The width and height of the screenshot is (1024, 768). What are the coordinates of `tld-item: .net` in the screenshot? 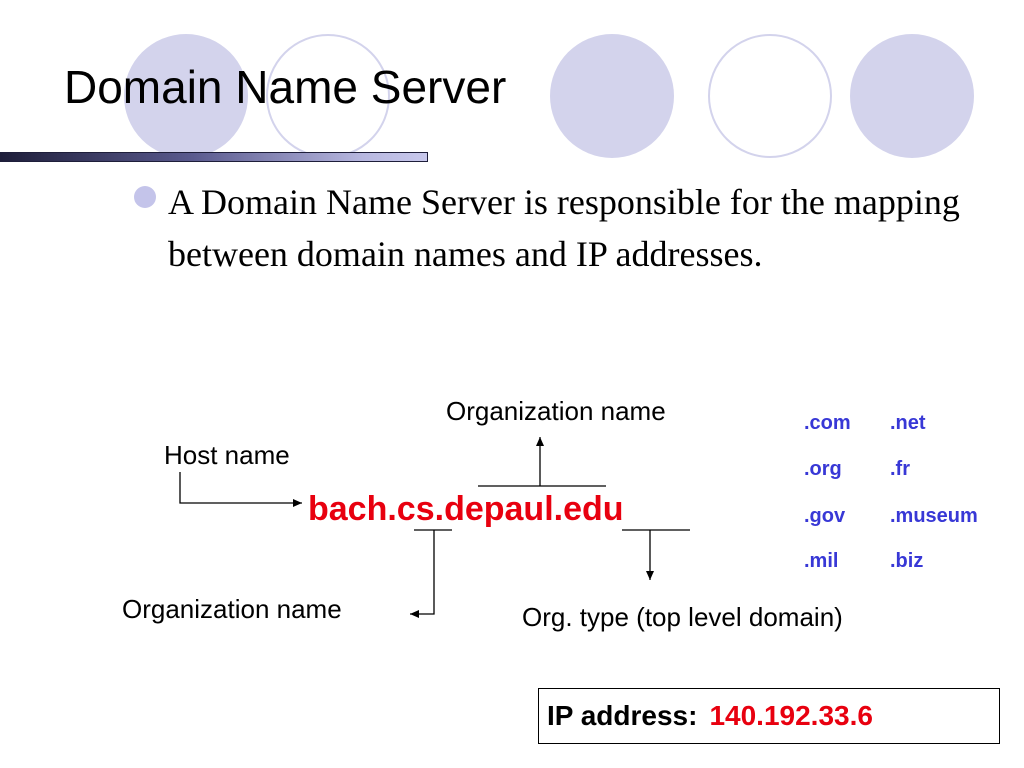 It's located at (908, 423).